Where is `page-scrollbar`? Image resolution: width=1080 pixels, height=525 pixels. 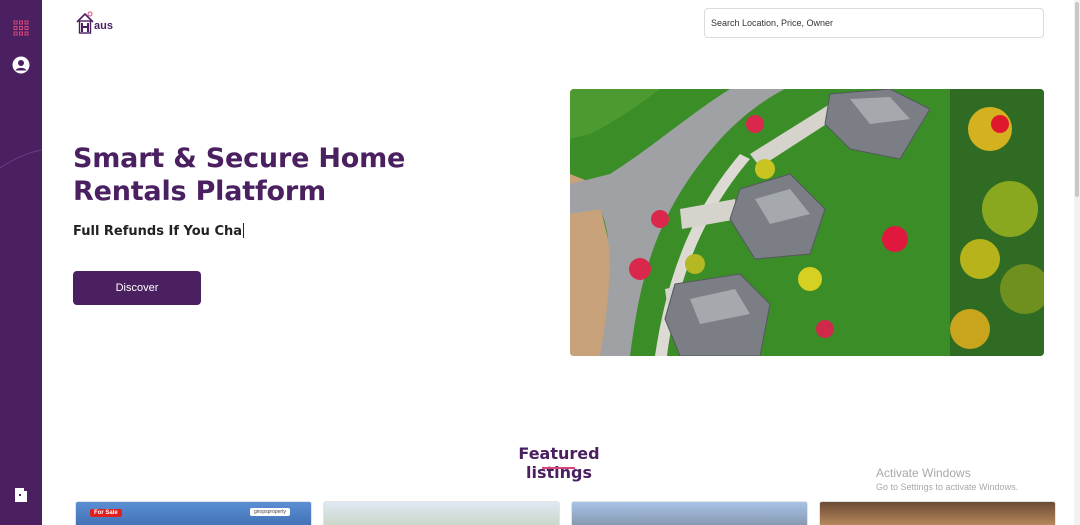 page-scrollbar is located at coordinates (1077, 262).